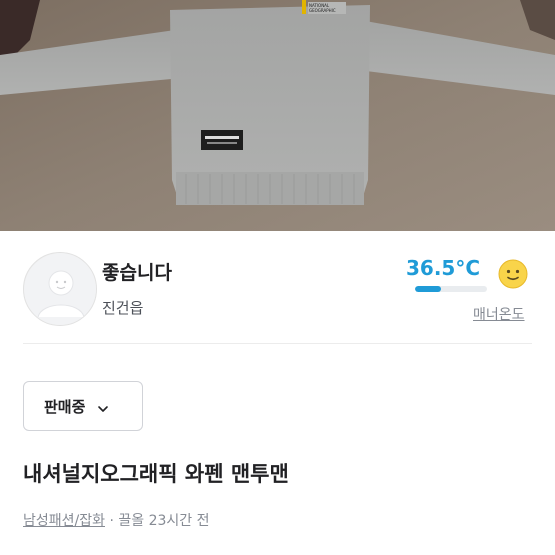 The width and height of the screenshot is (555, 555). I want to click on seller-avatar, so click(60, 289).